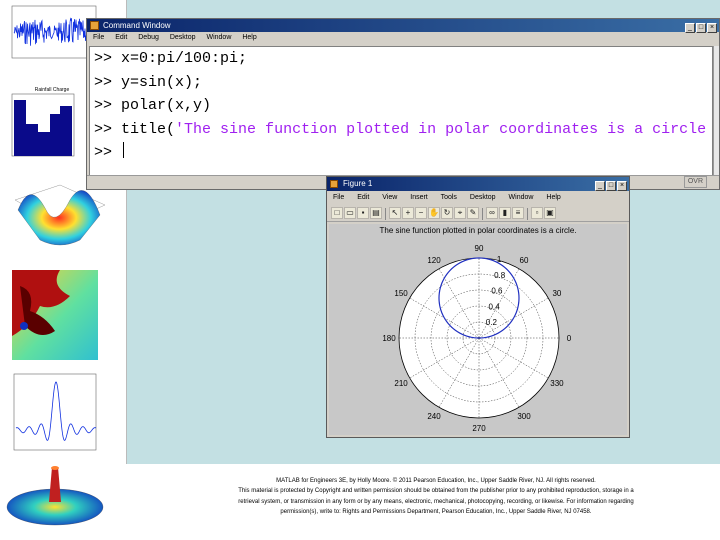 The height and width of the screenshot is (540, 720). What do you see at coordinates (434, 416) in the screenshot?
I see `theta-tick-label: 240` at bounding box center [434, 416].